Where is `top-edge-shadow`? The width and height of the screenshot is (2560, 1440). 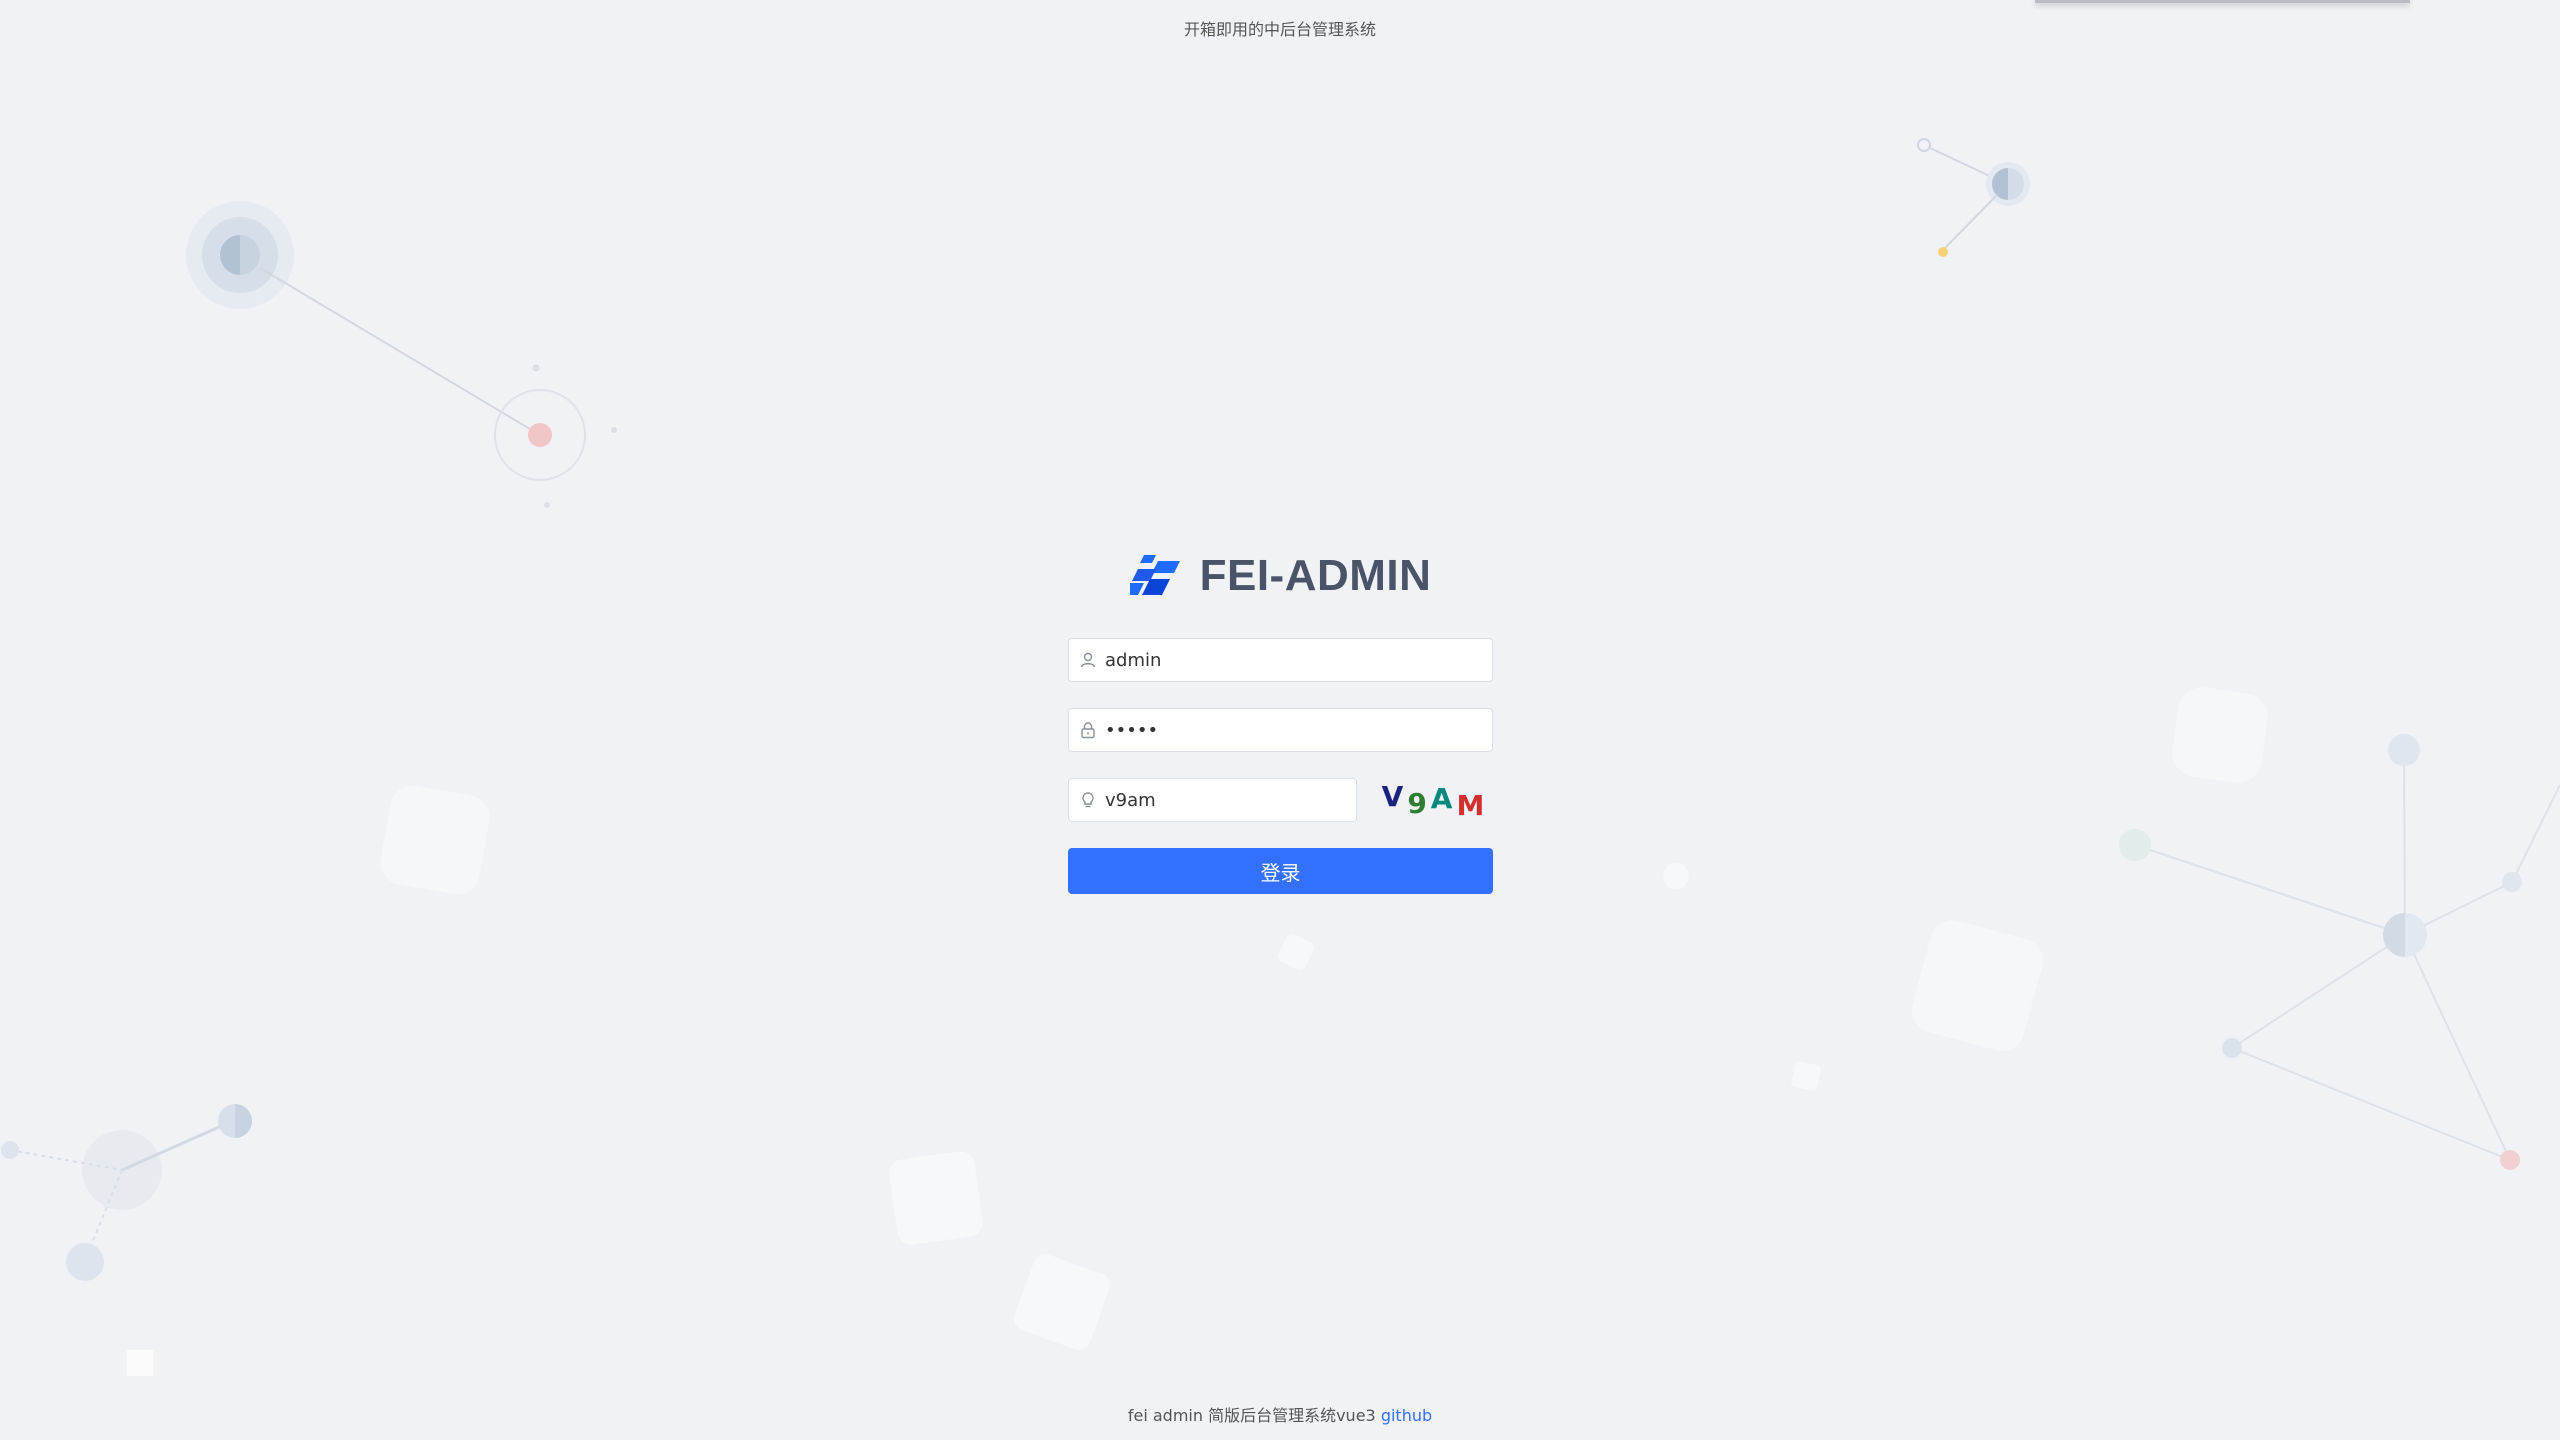 top-edge-shadow is located at coordinates (2222, 1).